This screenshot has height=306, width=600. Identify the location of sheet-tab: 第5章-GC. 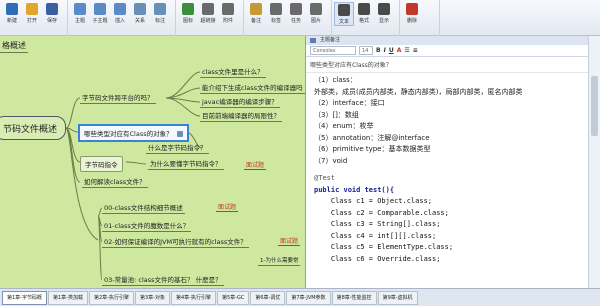
(233, 297).